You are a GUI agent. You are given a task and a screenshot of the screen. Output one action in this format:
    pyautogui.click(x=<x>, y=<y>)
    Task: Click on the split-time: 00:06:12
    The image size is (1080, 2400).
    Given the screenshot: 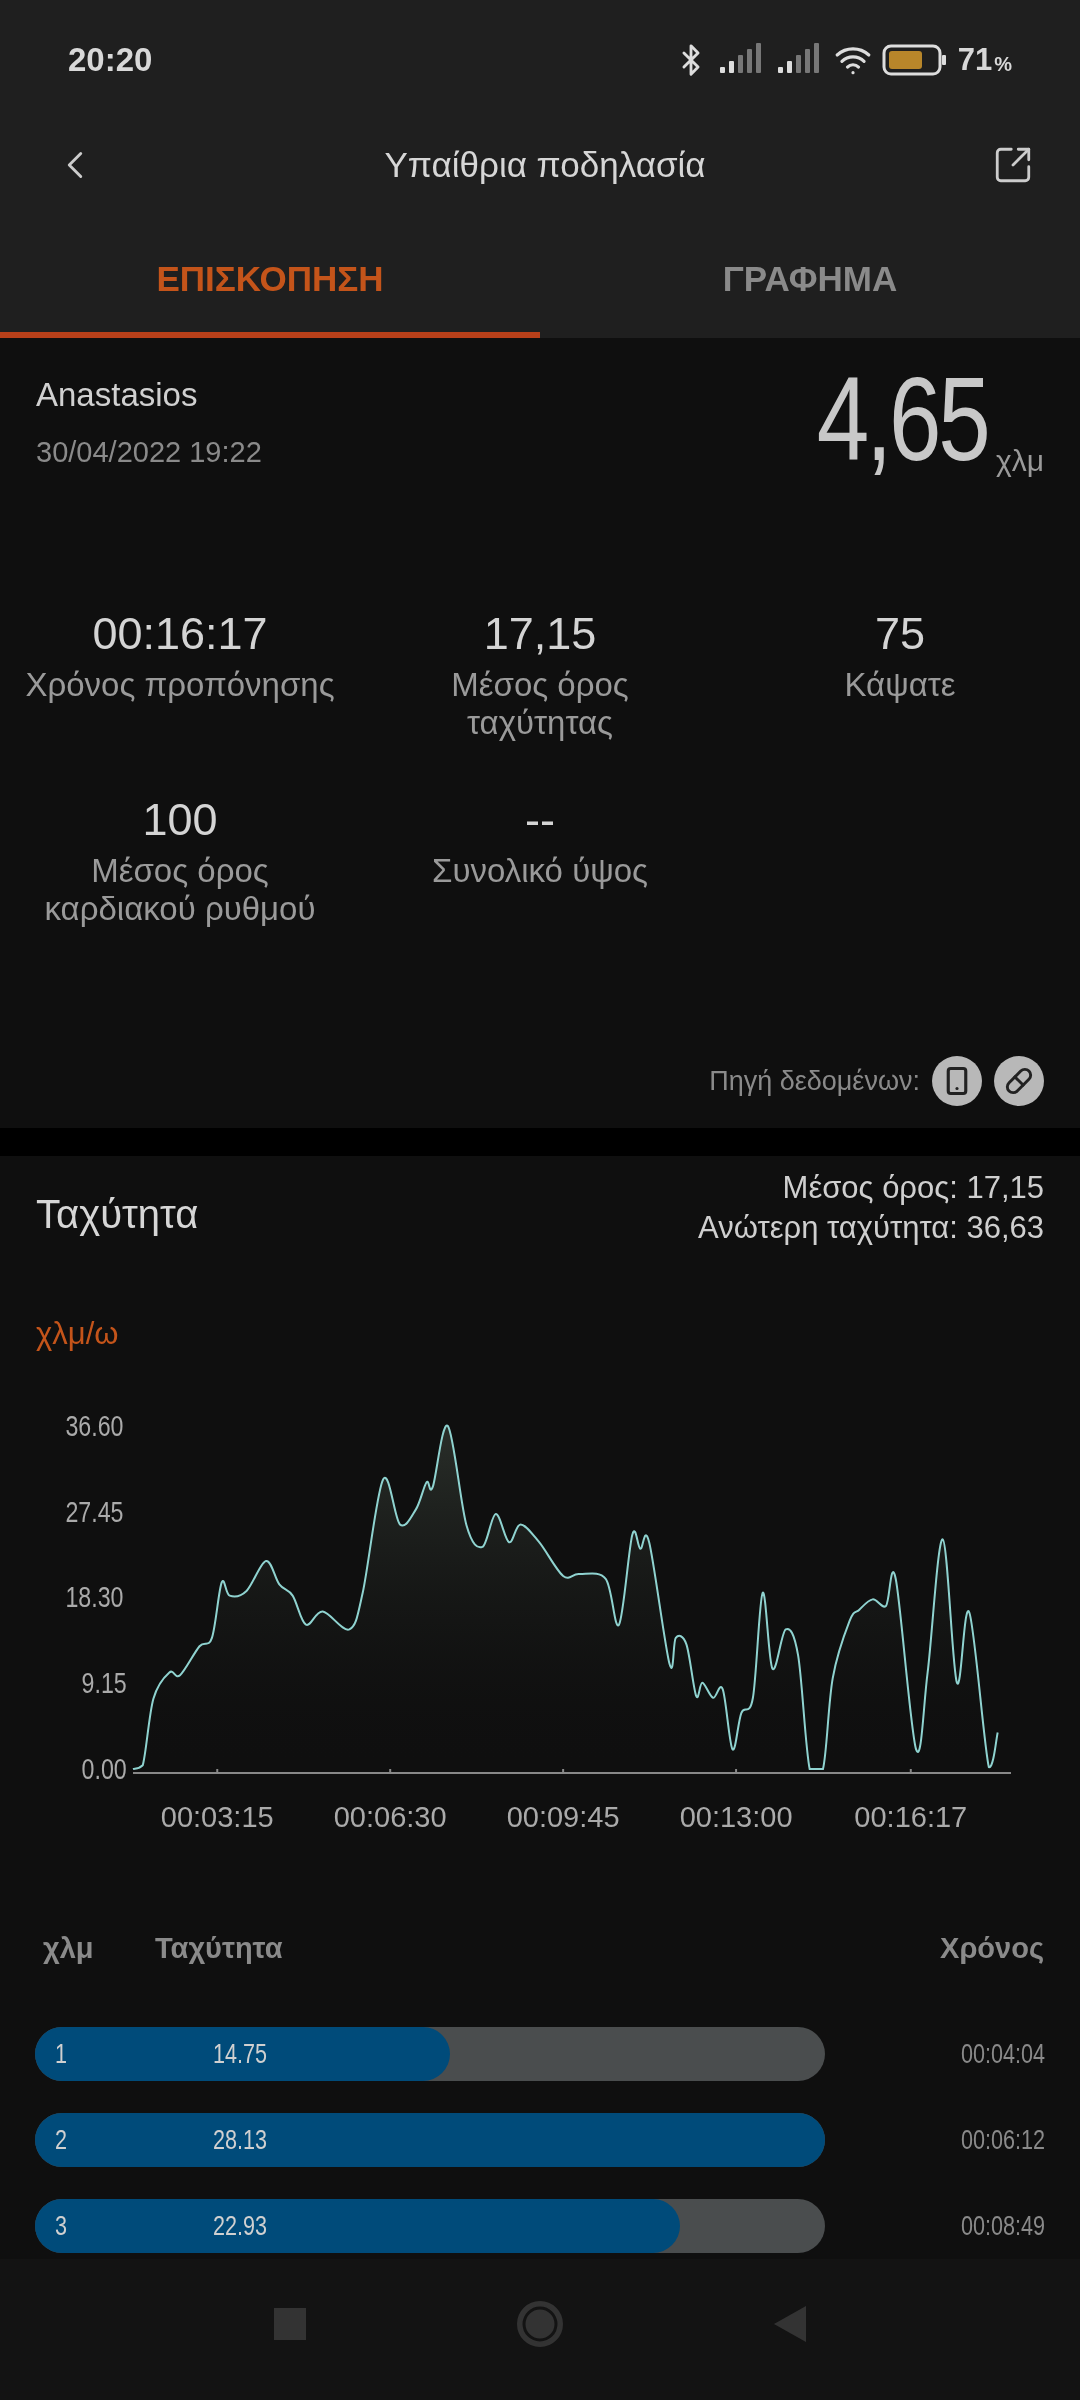 What is the action you would take?
    pyautogui.click(x=1002, y=2140)
    